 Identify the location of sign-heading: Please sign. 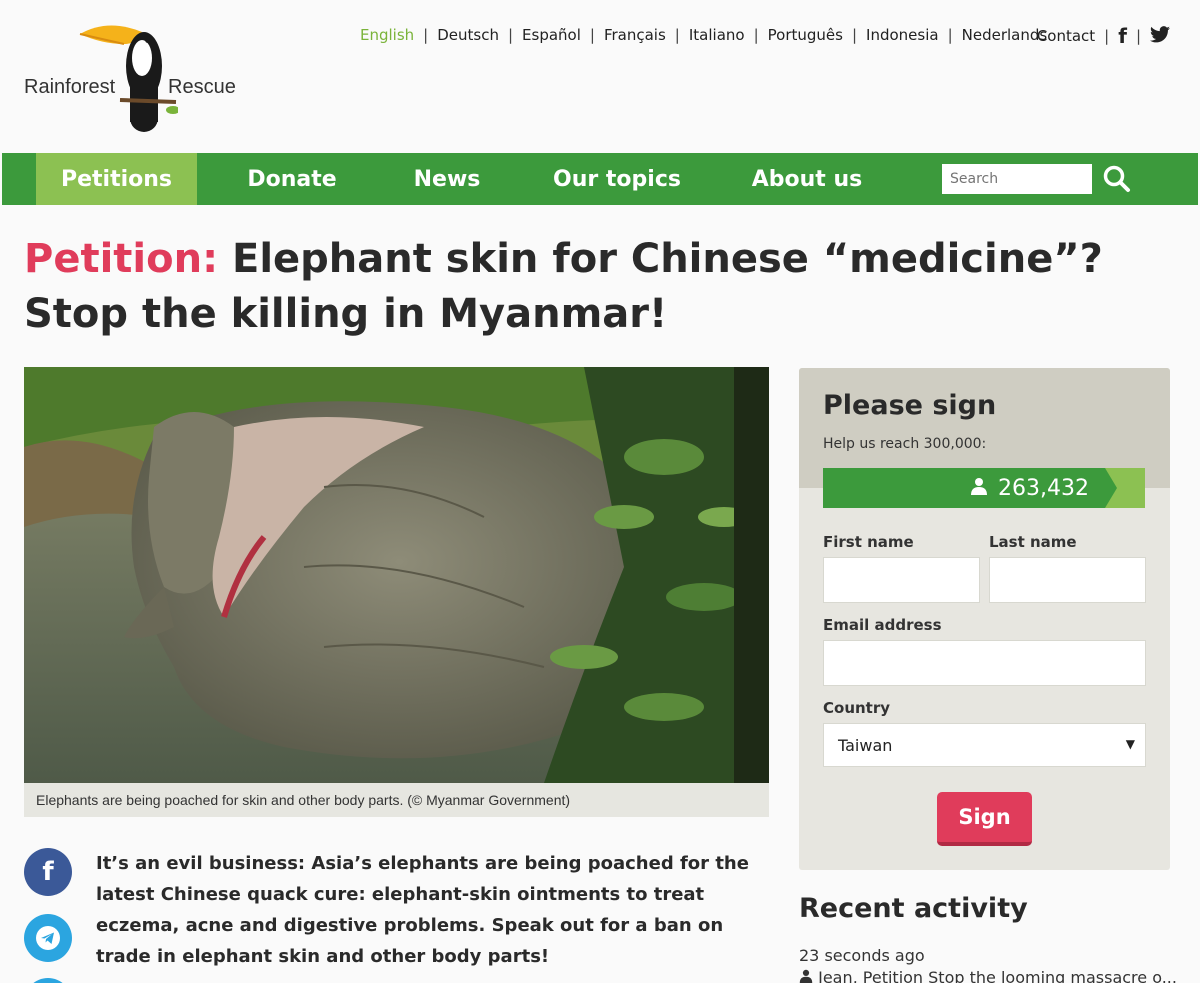
(910, 405).